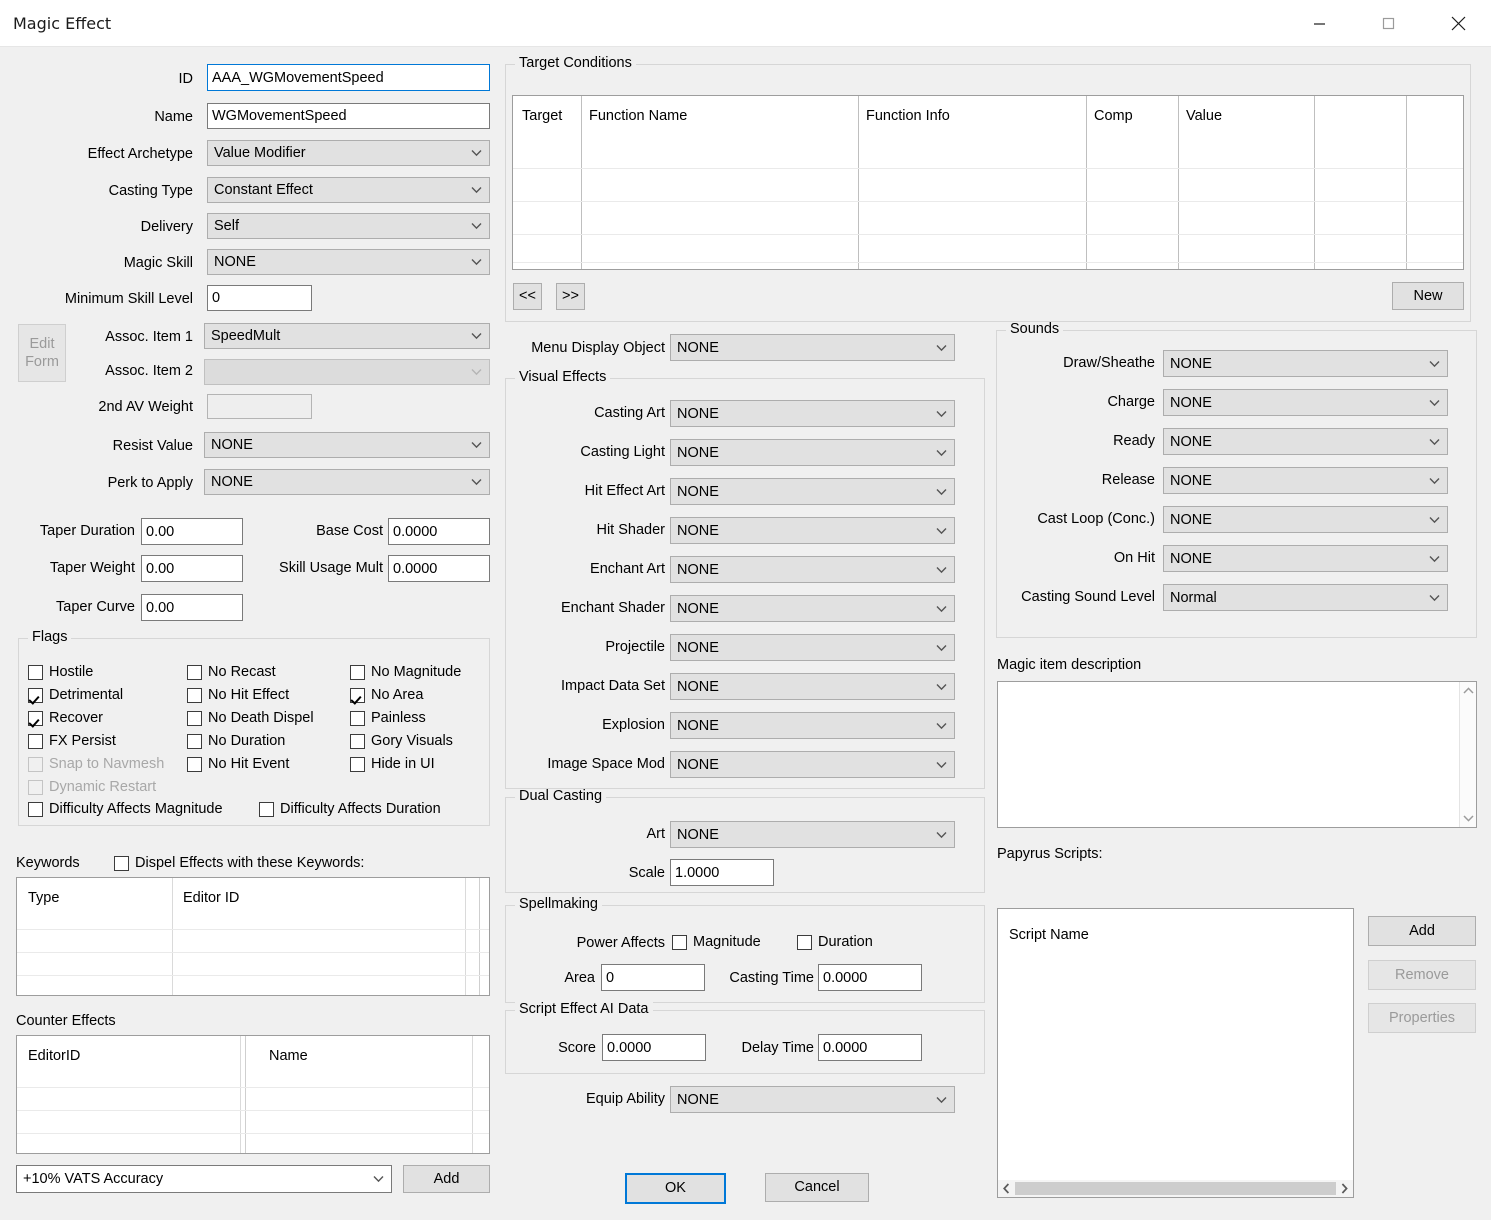 This screenshot has height=1220, width=1491. What do you see at coordinates (259, 406) in the screenshot?
I see `second-av-weight-input` at bounding box center [259, 406].